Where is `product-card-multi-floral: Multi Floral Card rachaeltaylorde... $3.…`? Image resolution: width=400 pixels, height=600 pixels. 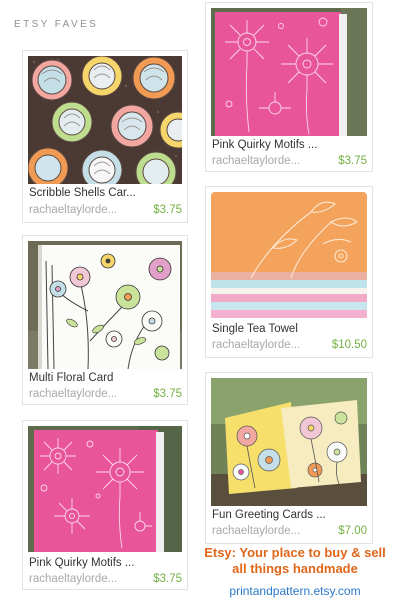 product-card-multi-floral: Multi Floral Card rachaeltaylorde... $3.… is located at coordinates (105, 320).